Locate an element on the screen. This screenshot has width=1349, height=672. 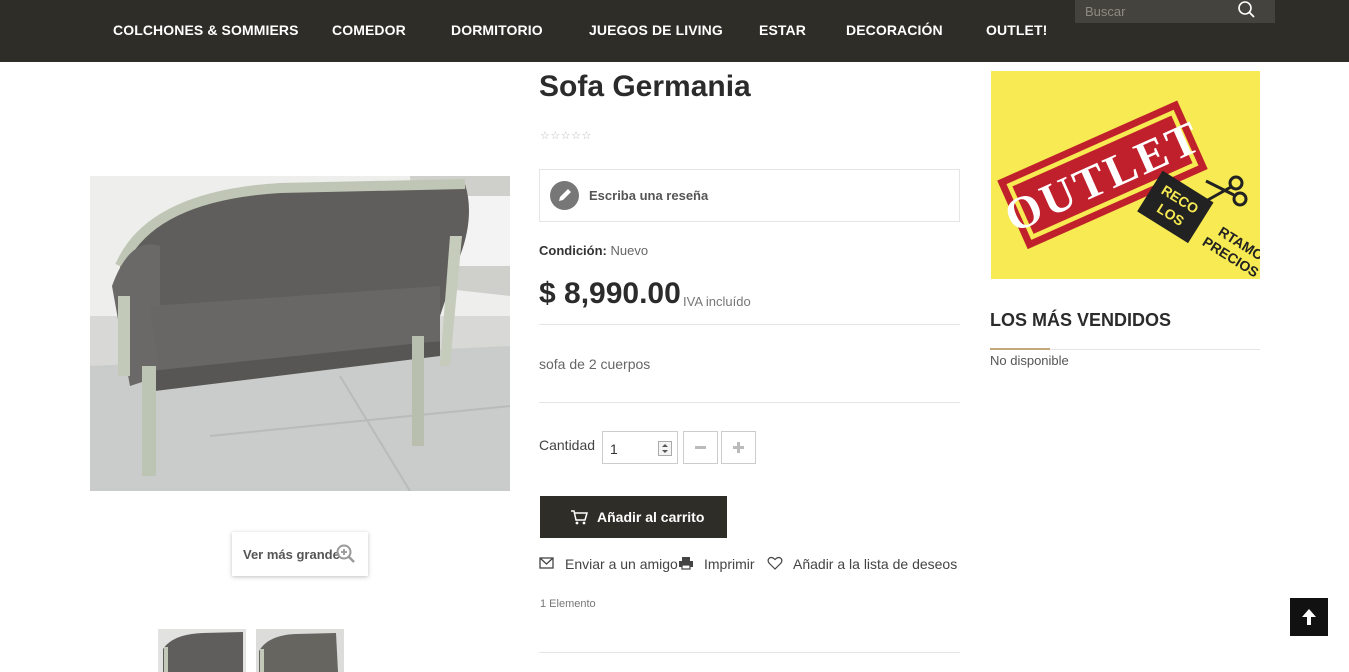
nav-item-decoracion: DECORACIÓN is located at coordinates (894, 30).